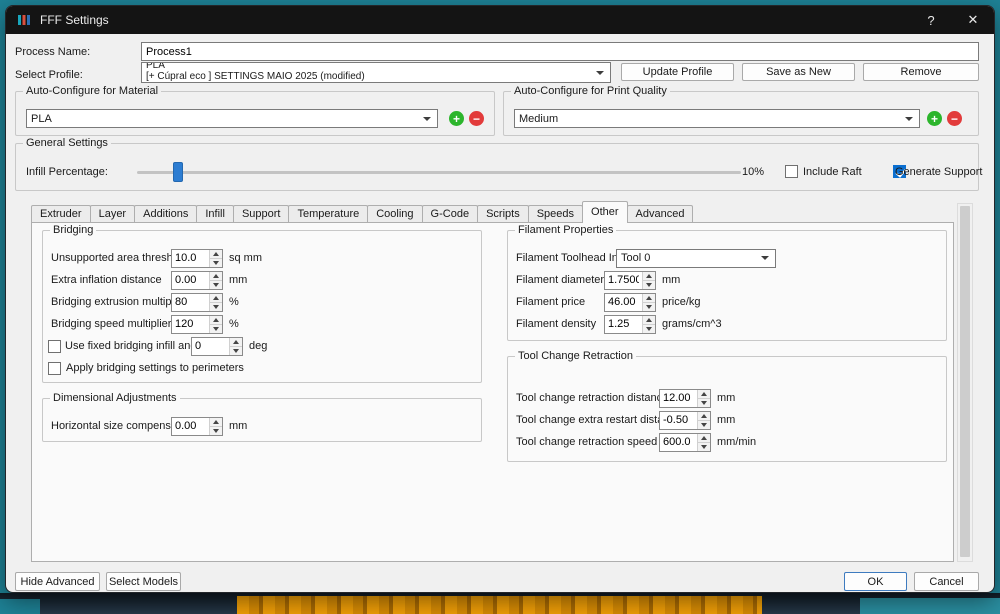  What do you see at coordinates (677, 72) in the screenshot?
I see `update-profile-button: Update Profile` at bounding box center [677, 72].